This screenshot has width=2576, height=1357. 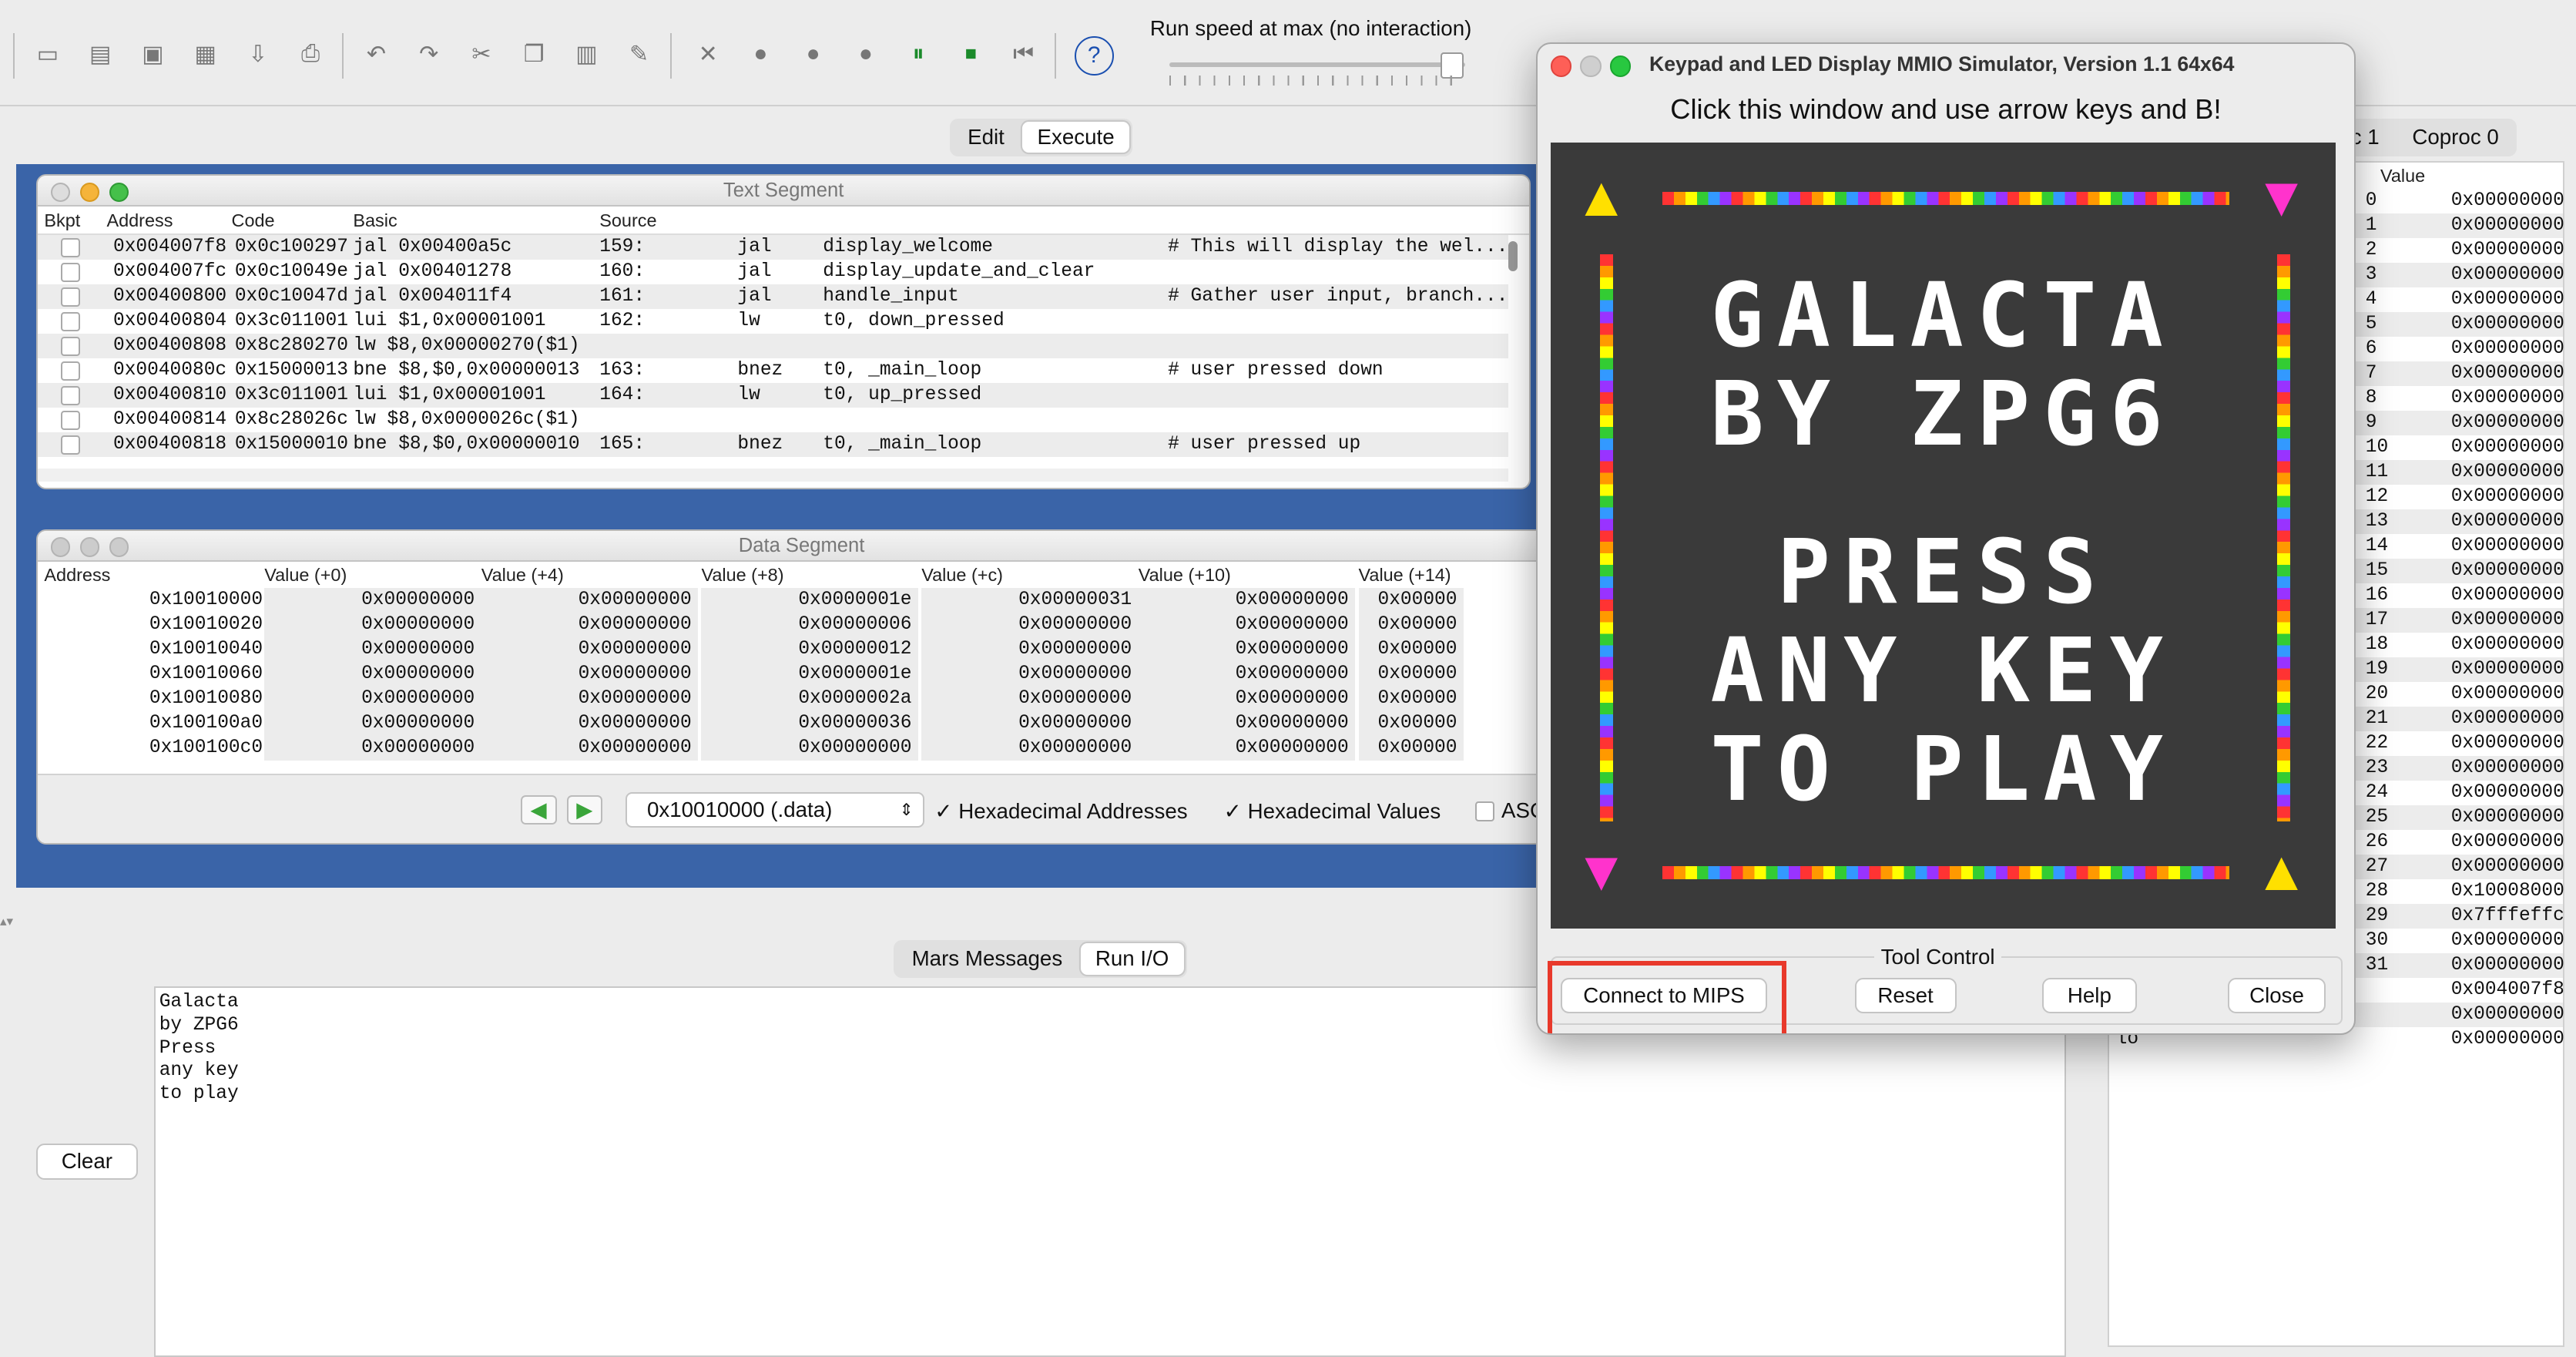 I want to click on help-button: Help, so click(x=2089, y=995).